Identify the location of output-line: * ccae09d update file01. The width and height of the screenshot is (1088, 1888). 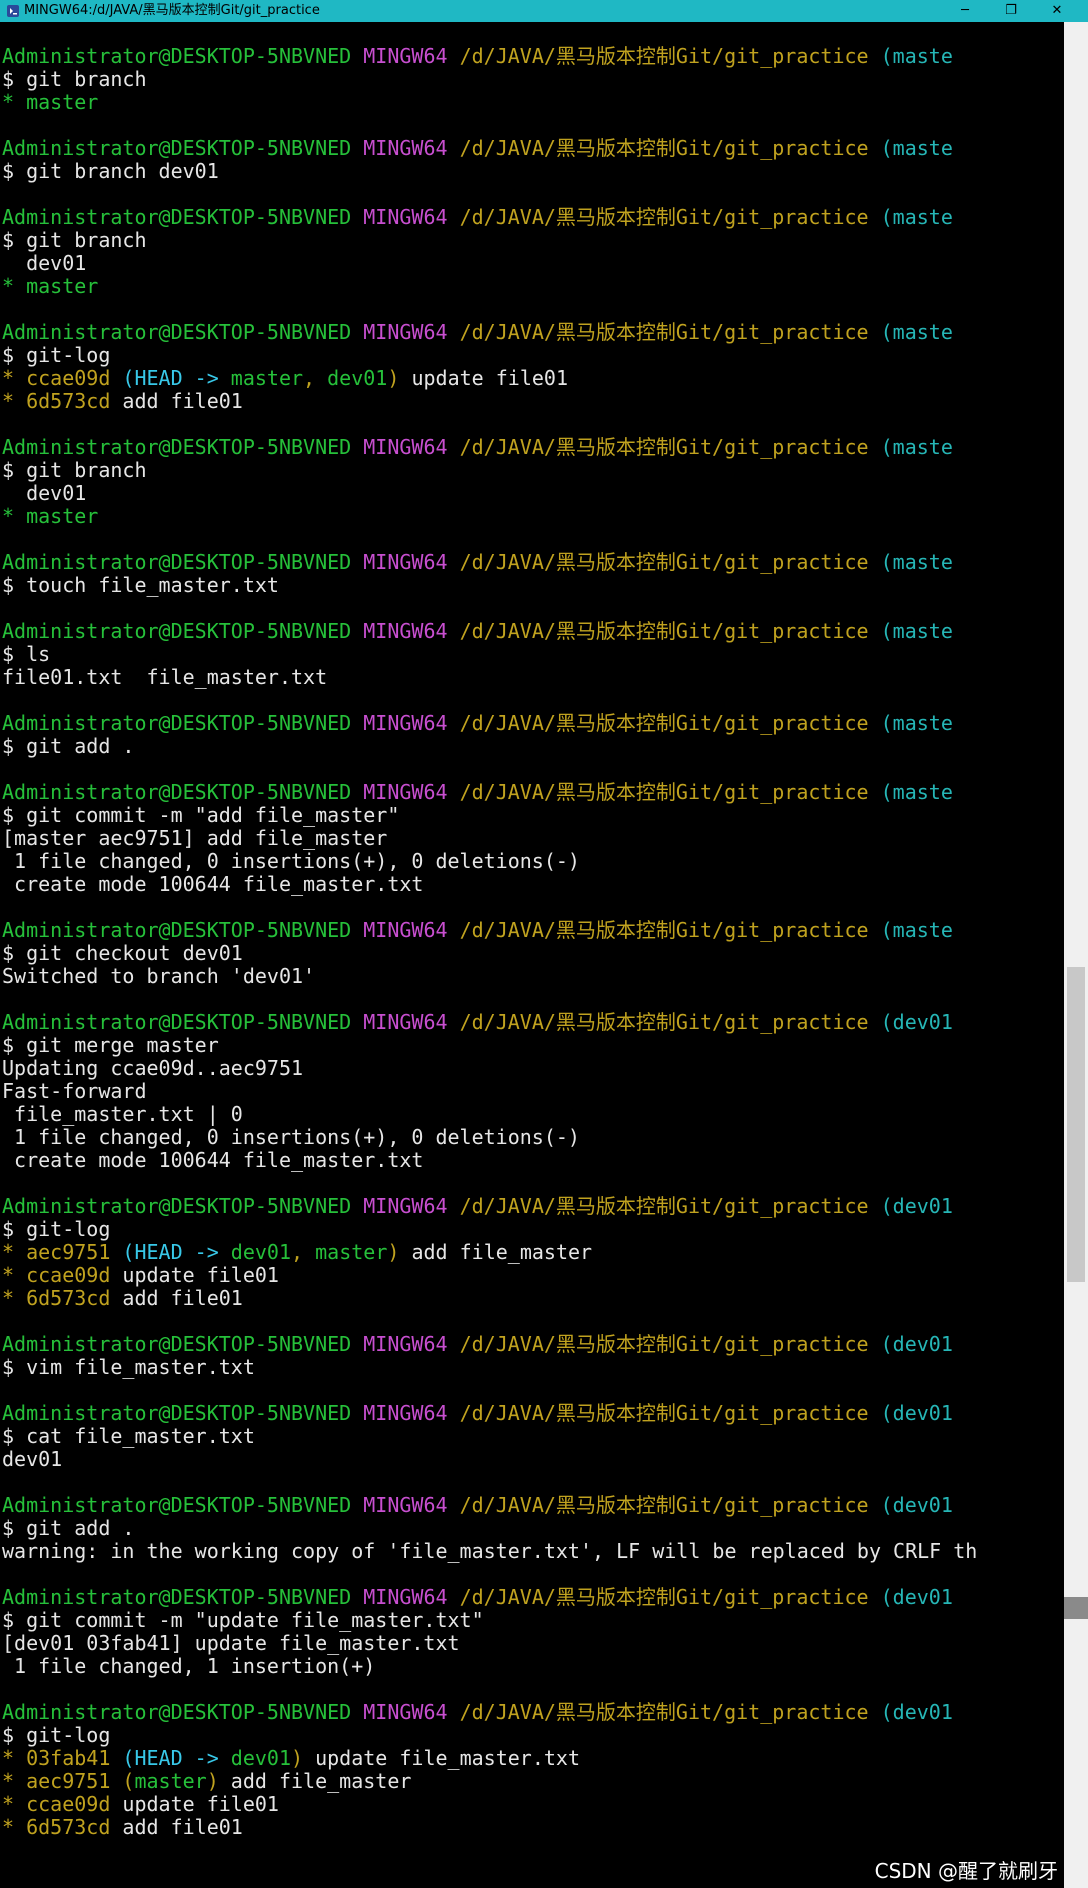
(532, 1804).